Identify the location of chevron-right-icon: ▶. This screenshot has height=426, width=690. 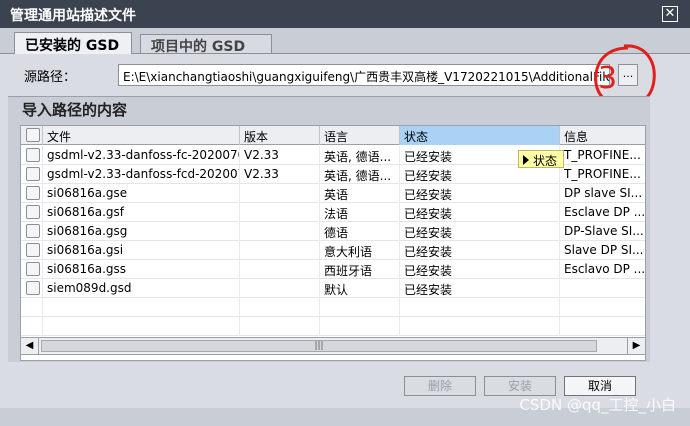
(636, 345).